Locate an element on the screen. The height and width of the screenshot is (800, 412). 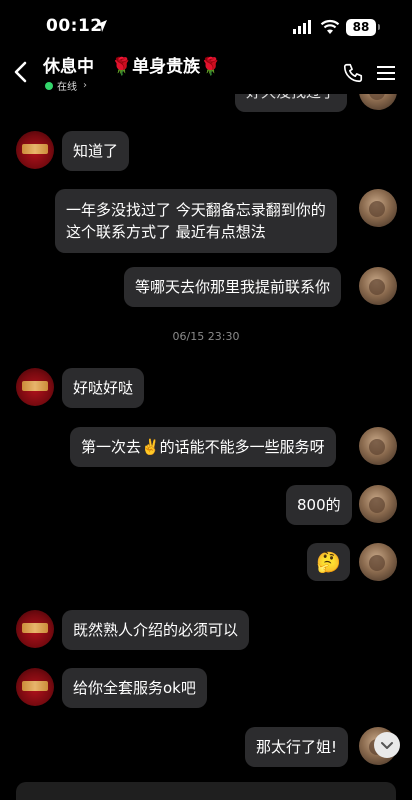
message-bubble-outgoing: 🤔 is located at coordinates (328, 562).